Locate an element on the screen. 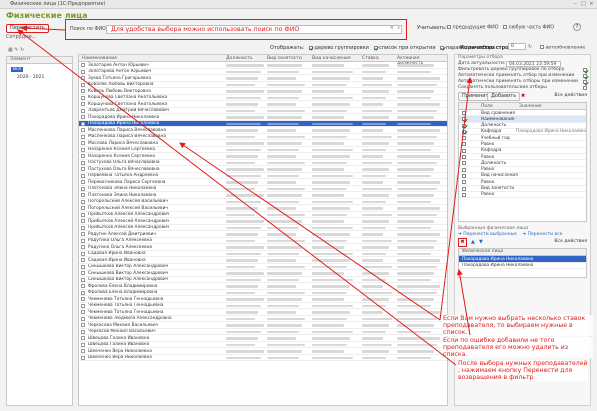  arrow-to-move-tab is located at coordinates (43, 28).